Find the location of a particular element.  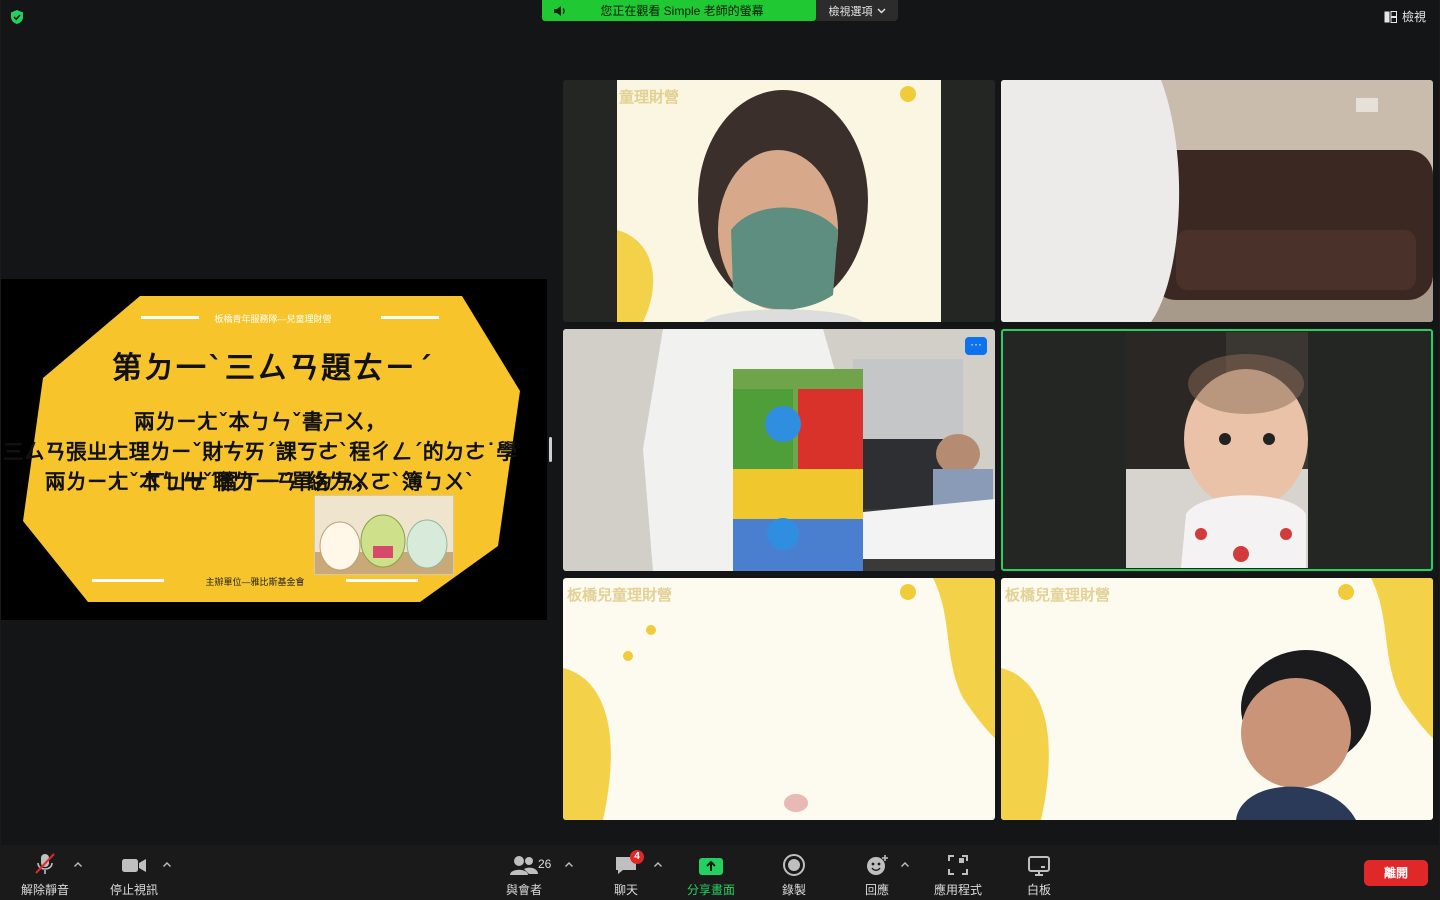

chat-label: 聊天 is located at coordinates (625, 890).